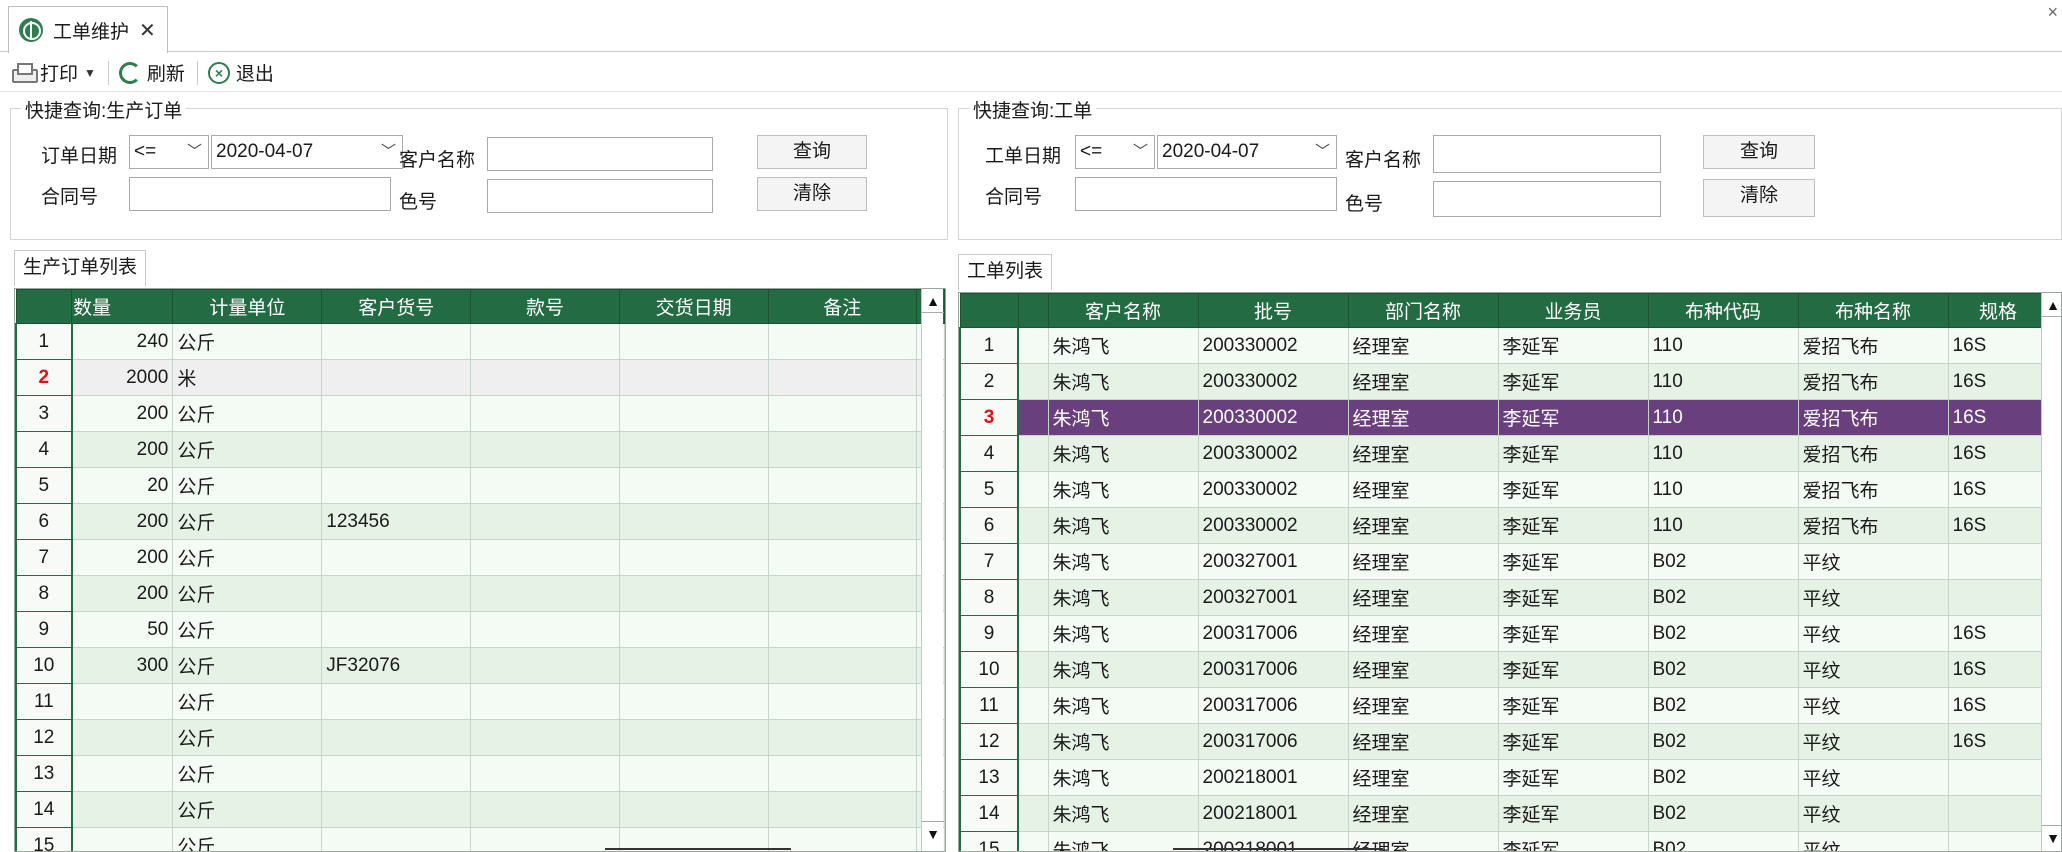 The height and width of the screenshot is (852, 2062). What do you see at coordinates (122, 306) in the screenshot?
I see `column-header: 数量` at bounding box center [122, 306].